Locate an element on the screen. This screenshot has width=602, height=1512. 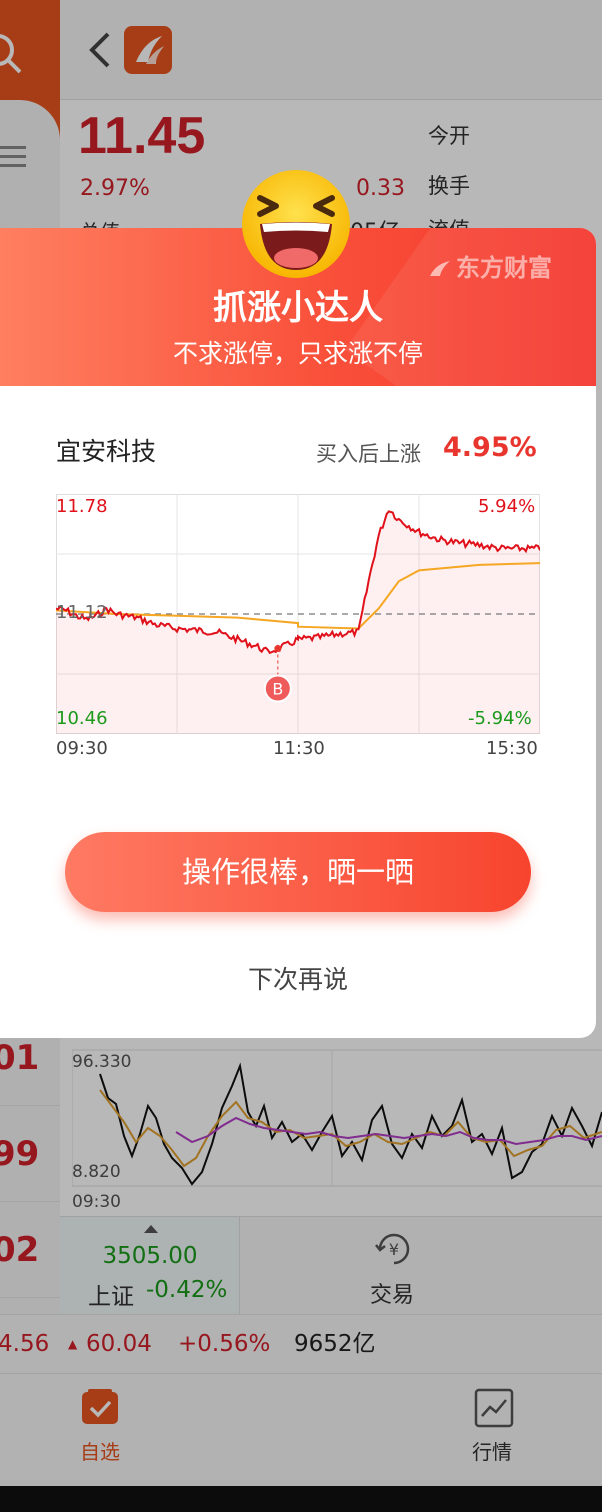
laughing-emoji-icon is located at coordinates (296, 224).